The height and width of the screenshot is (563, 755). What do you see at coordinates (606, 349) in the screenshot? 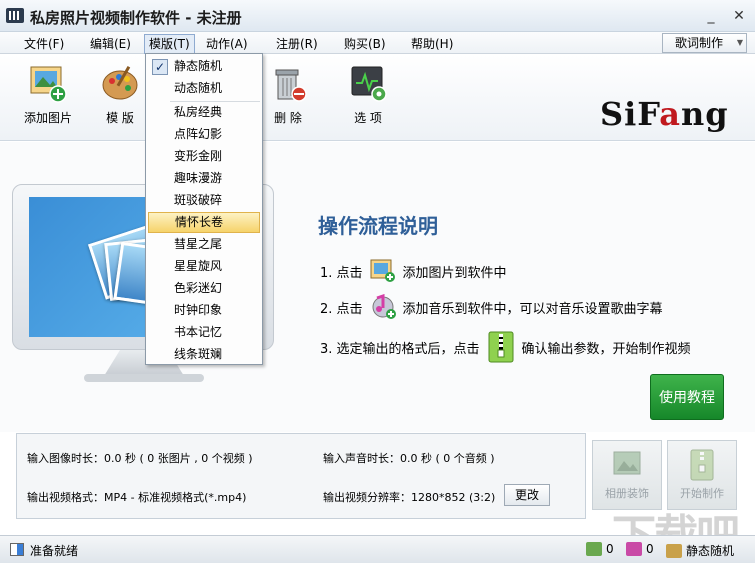
I see `step3-suffix: 确认输出参数，开始制作视频` at bounding box center [606, 349].